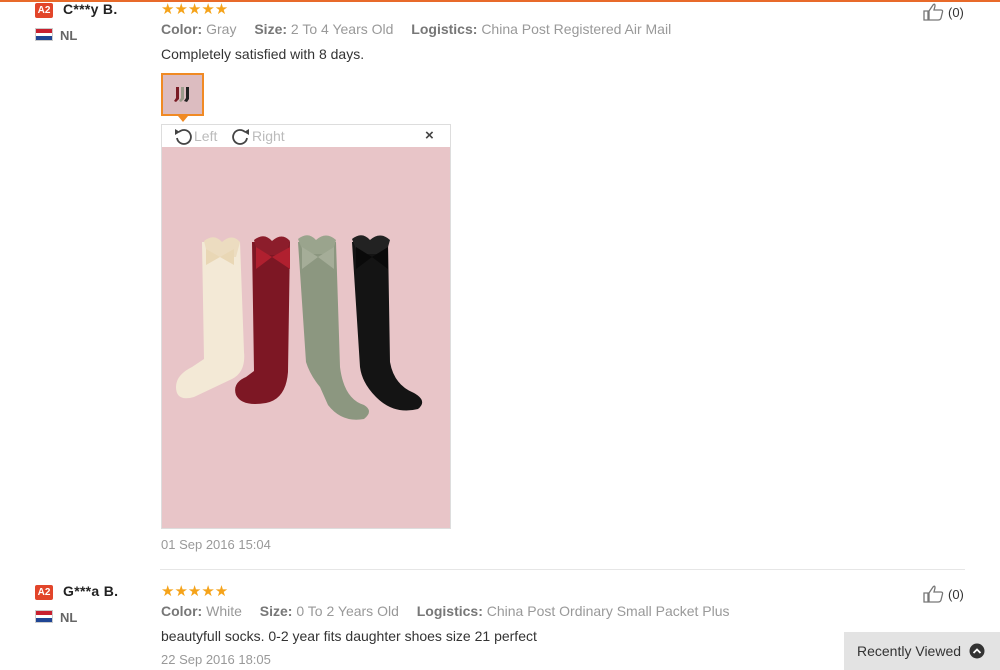 This screenshot has height=670, width=1000. What do you see at coordinates (608, 611) in the screenshot?
I see `logistics-value: China Post Ordinary Small Packet Plus` at bounding box center [608, 611].